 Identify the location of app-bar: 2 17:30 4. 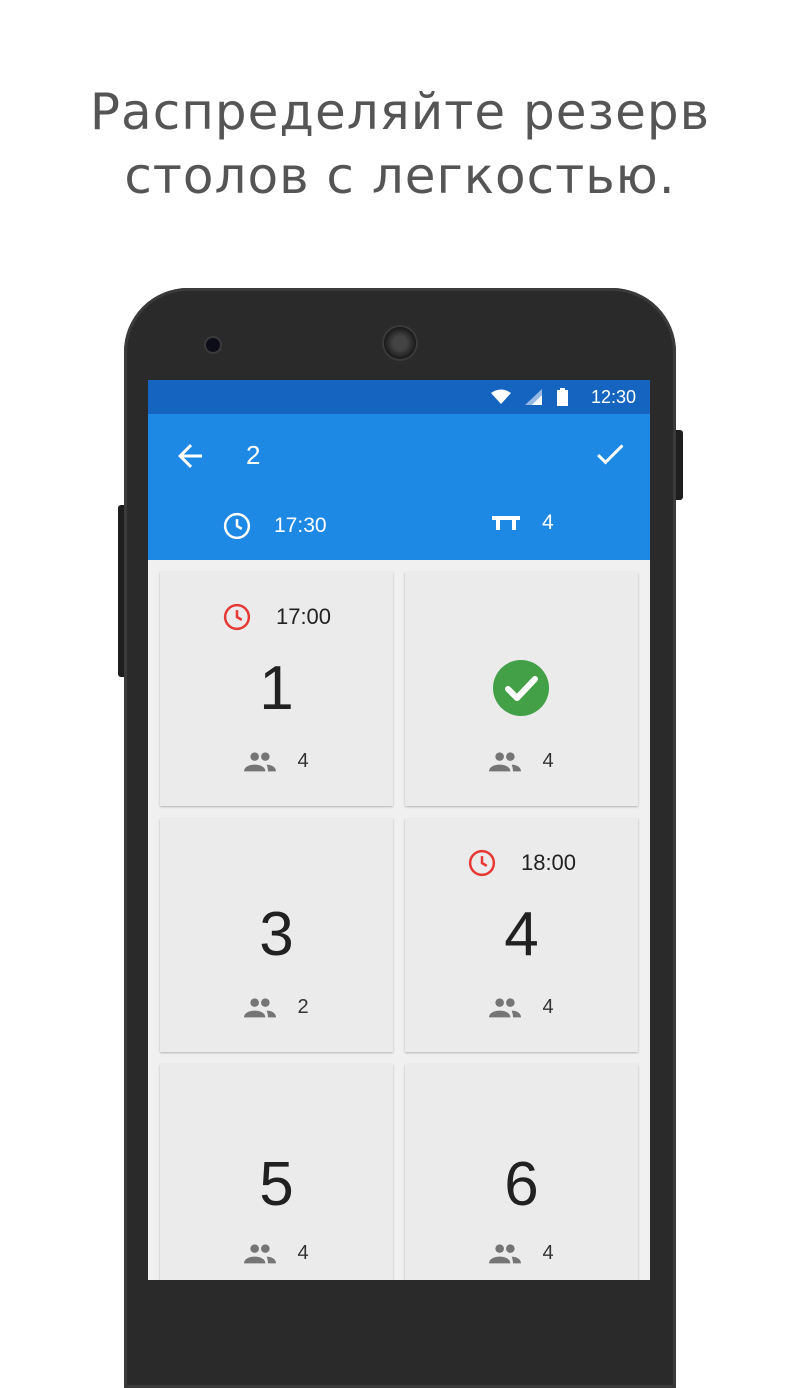
(399, 487).